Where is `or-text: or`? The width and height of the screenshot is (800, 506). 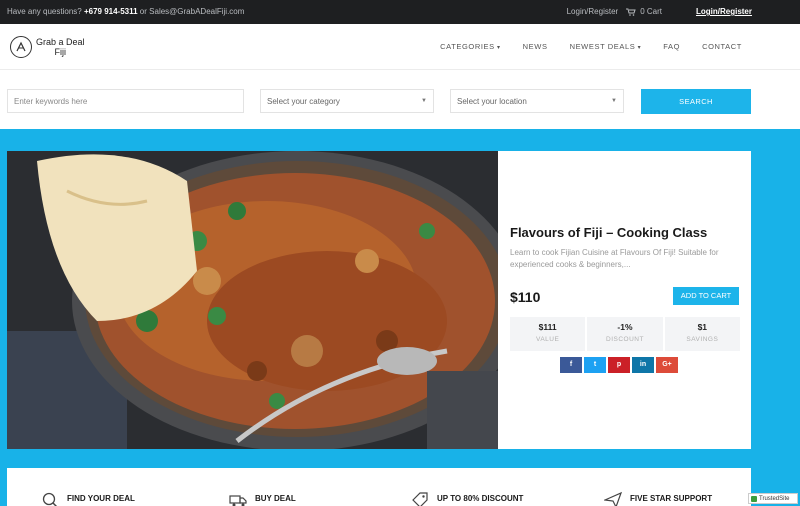
or-text: or is located at coordinates (143, 11).